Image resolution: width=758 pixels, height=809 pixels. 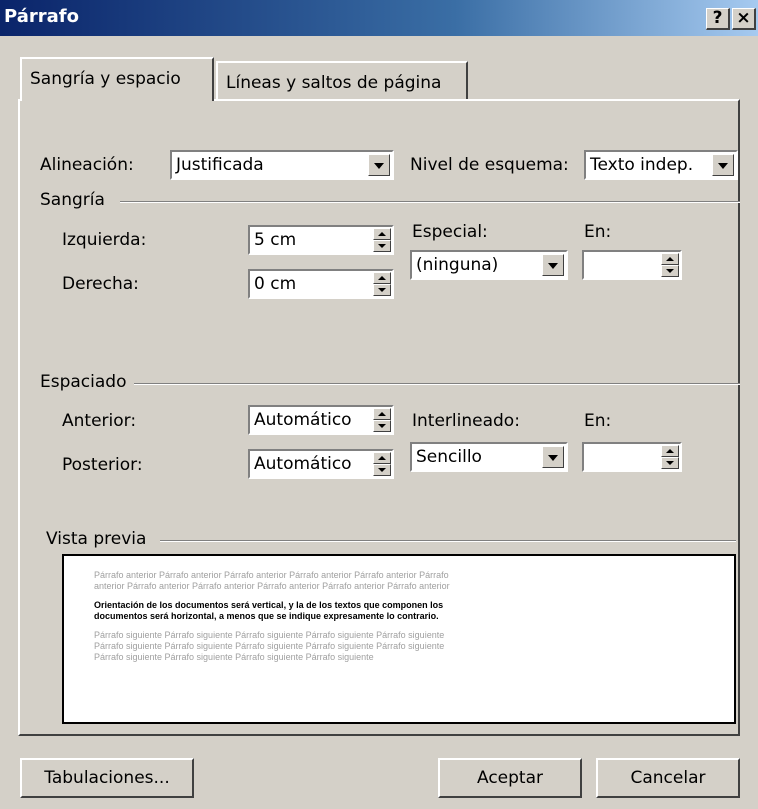 I want to click on special-select: (ninguna), so click(x=489, y=265).